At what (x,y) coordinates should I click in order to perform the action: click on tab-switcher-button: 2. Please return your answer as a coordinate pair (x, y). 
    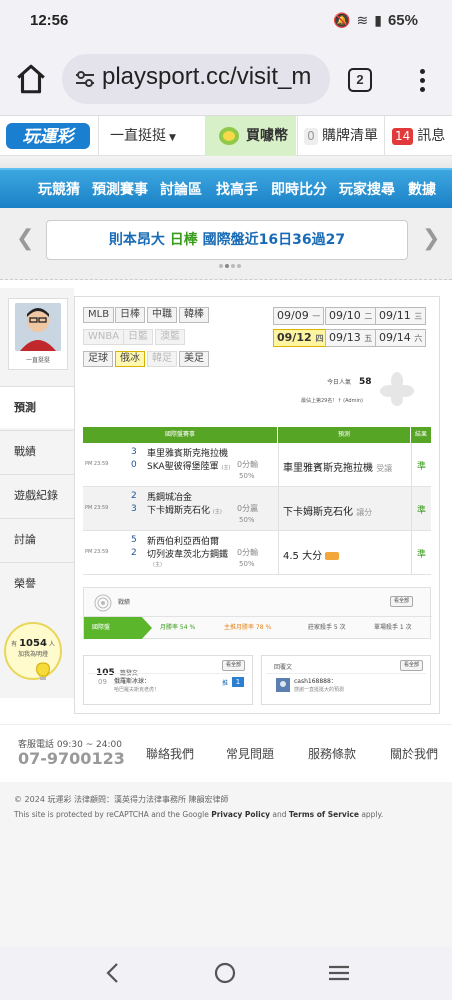
    Looking at the image, I should click on (360, 80).